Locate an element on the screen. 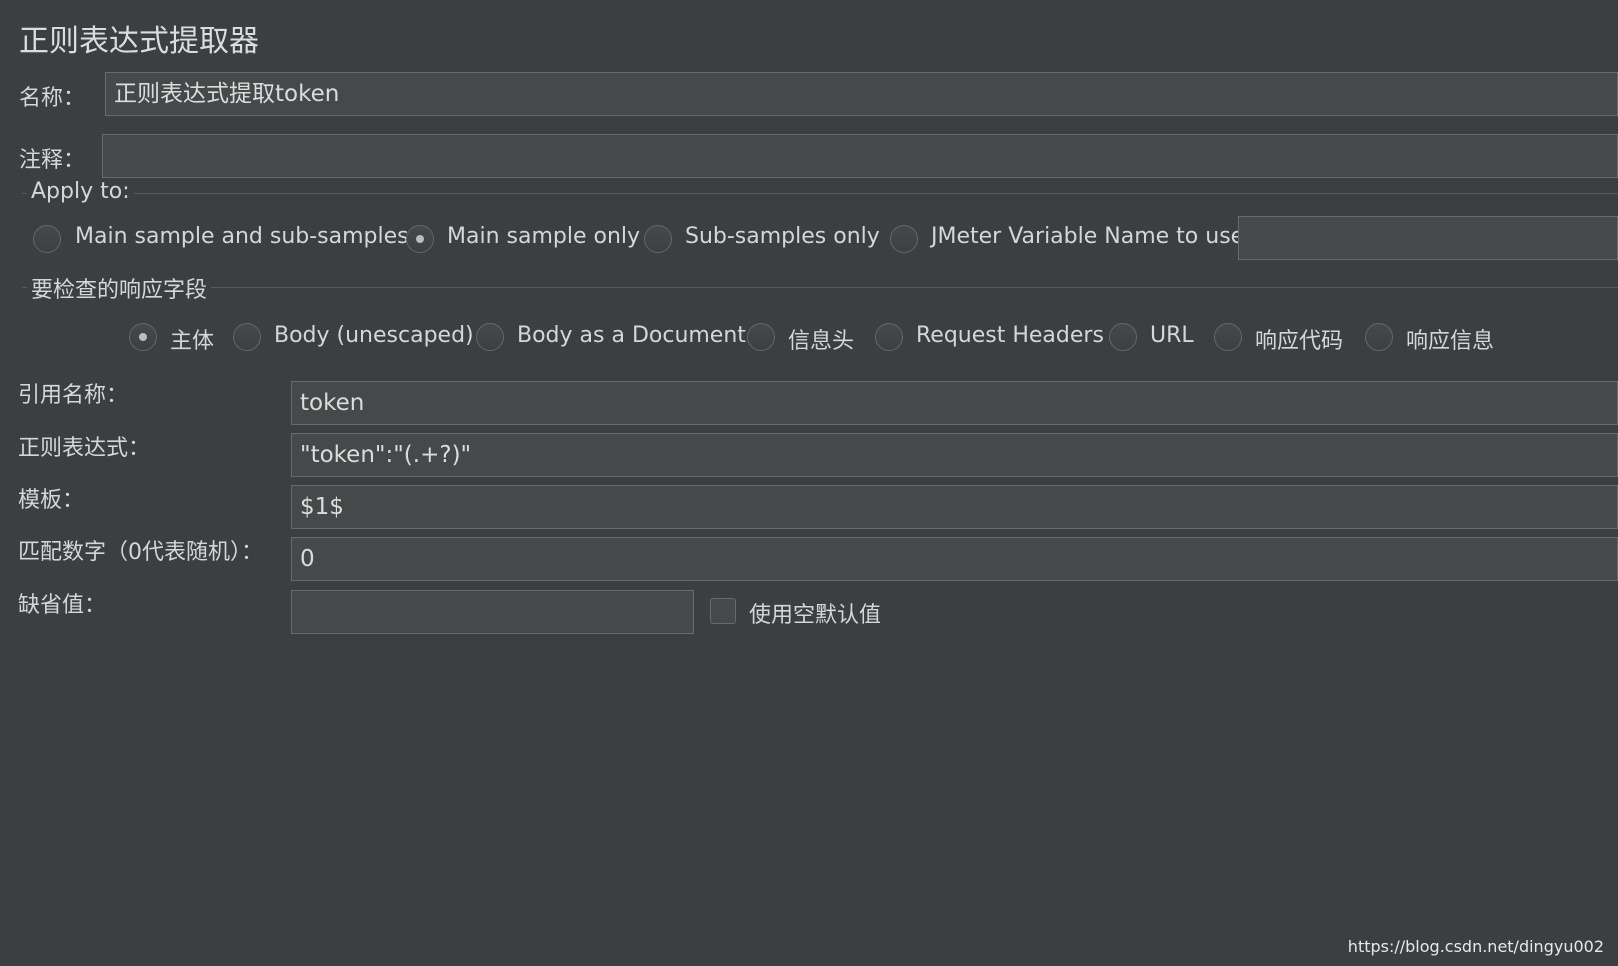  radio-response-code is located at coordinates (1228, 337).